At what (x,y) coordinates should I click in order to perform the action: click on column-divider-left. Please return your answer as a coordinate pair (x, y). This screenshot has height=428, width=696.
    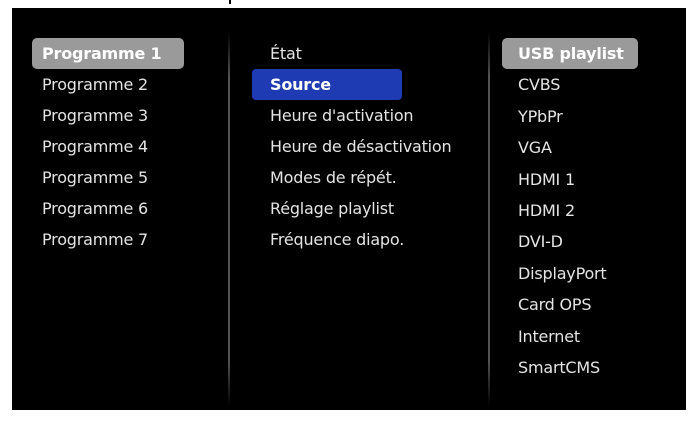
    Looking at the image, I should click on (229, 219).